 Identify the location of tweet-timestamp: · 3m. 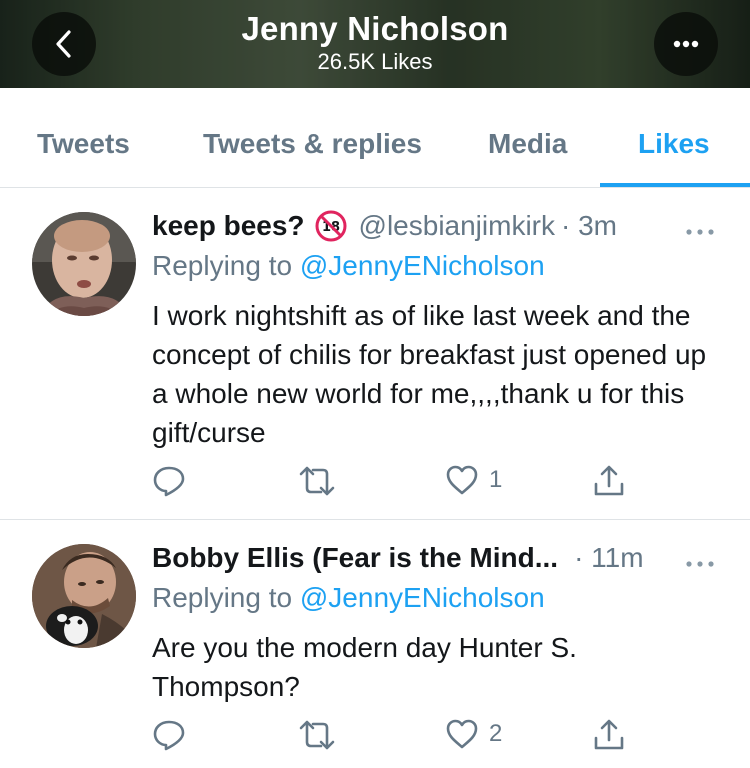
(589, 226).